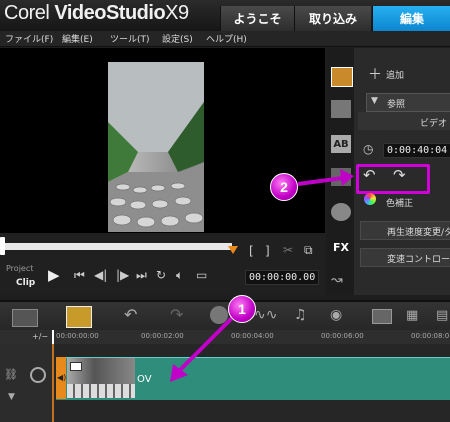 This screenshot has height=422, width=450. I want to click on arrow-1-line, so click(205, 345).